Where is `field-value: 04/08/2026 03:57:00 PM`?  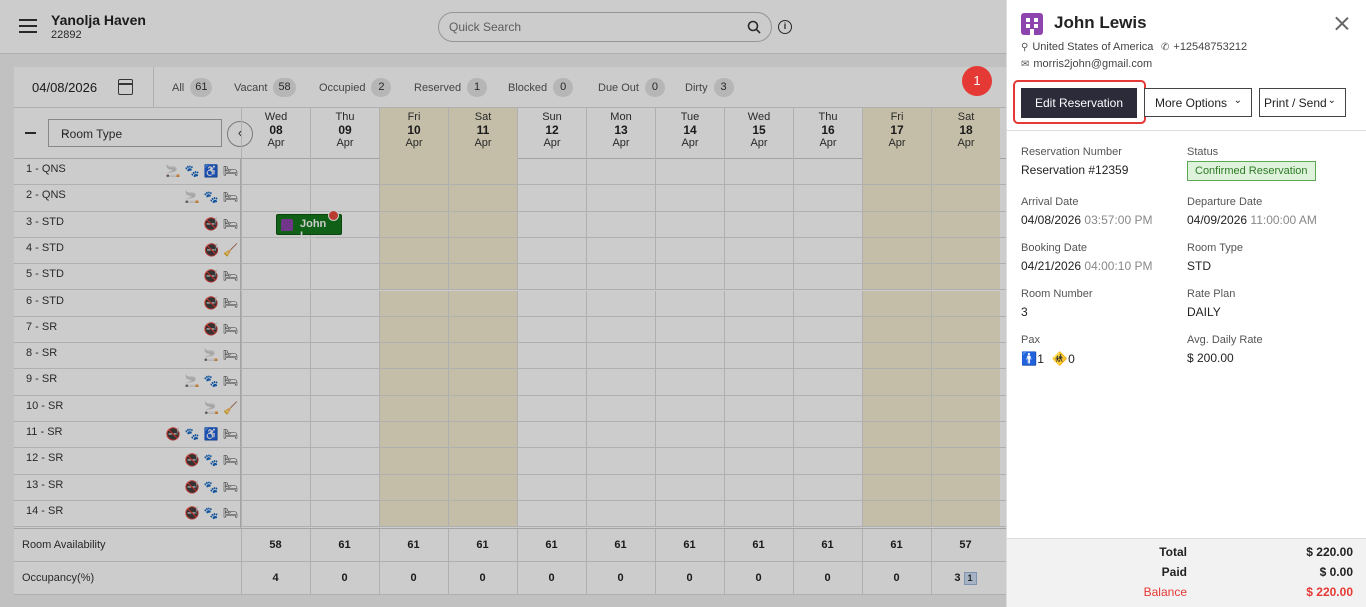
field-value: 04/08/2026 03:57:00 PM is located at coordinates (1101, 220).